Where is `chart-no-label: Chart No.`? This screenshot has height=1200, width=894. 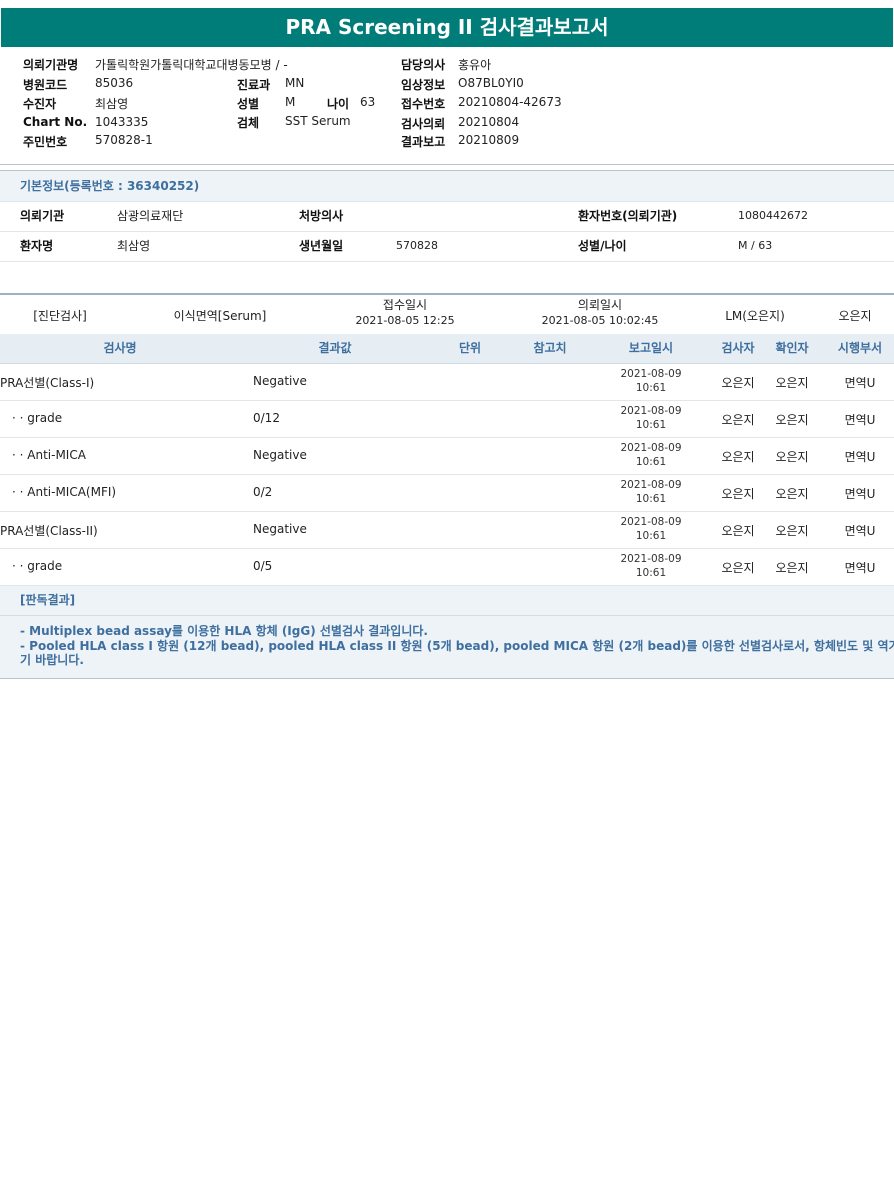 chart-no-label: Chart No. is located at coordinates (55, 122).